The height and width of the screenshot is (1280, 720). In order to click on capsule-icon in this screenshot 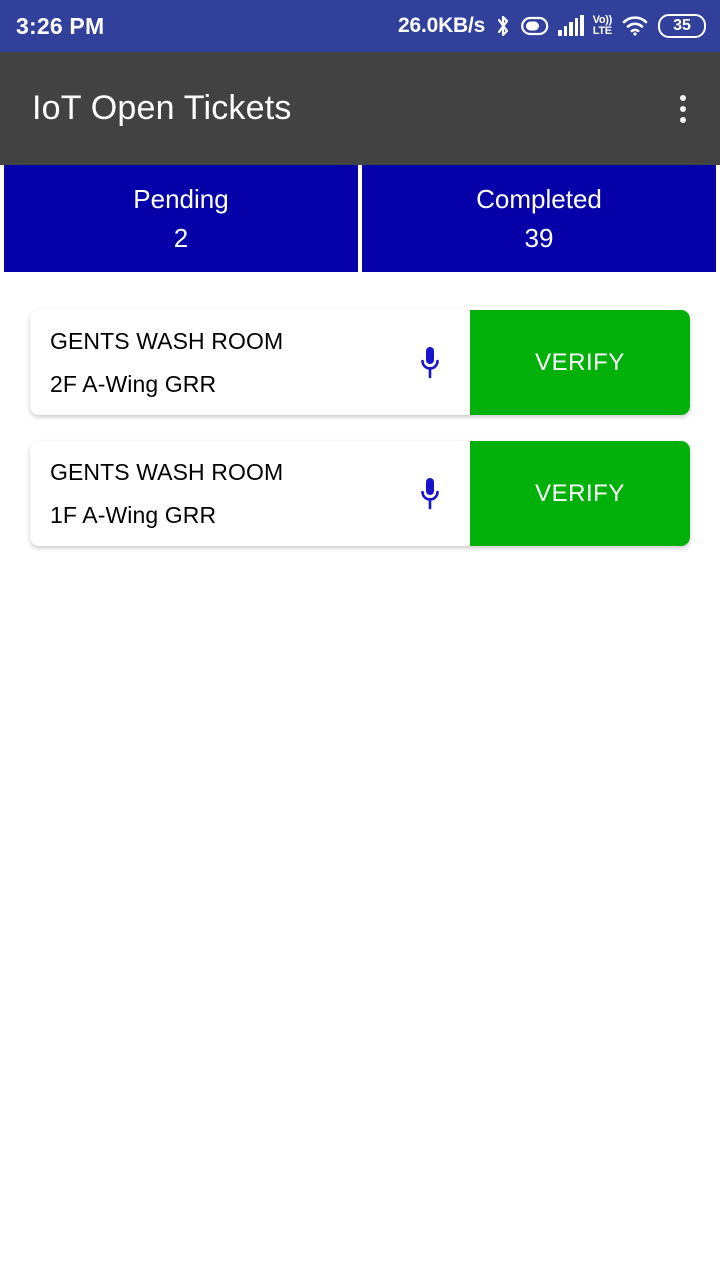, I will do `click(535, 26)`.